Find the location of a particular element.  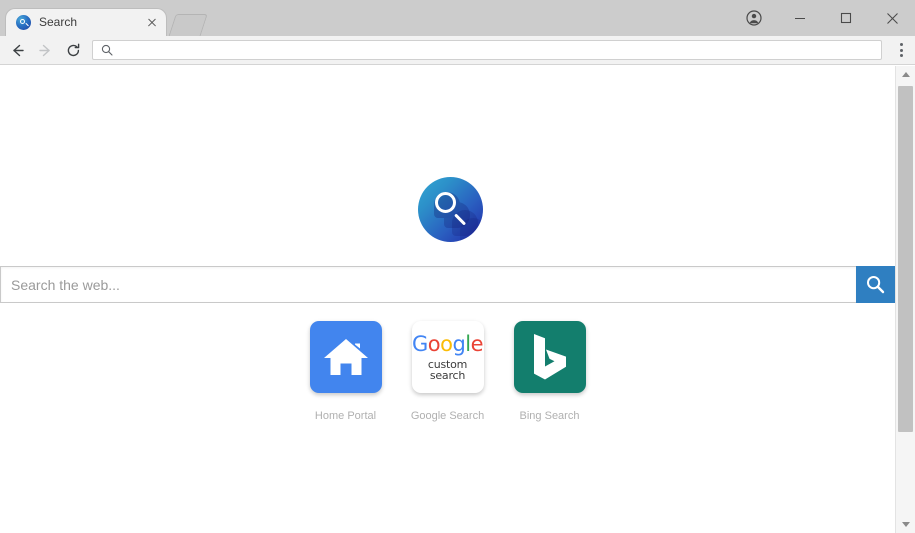

new-tab-button is located at coordinates (188, 25).